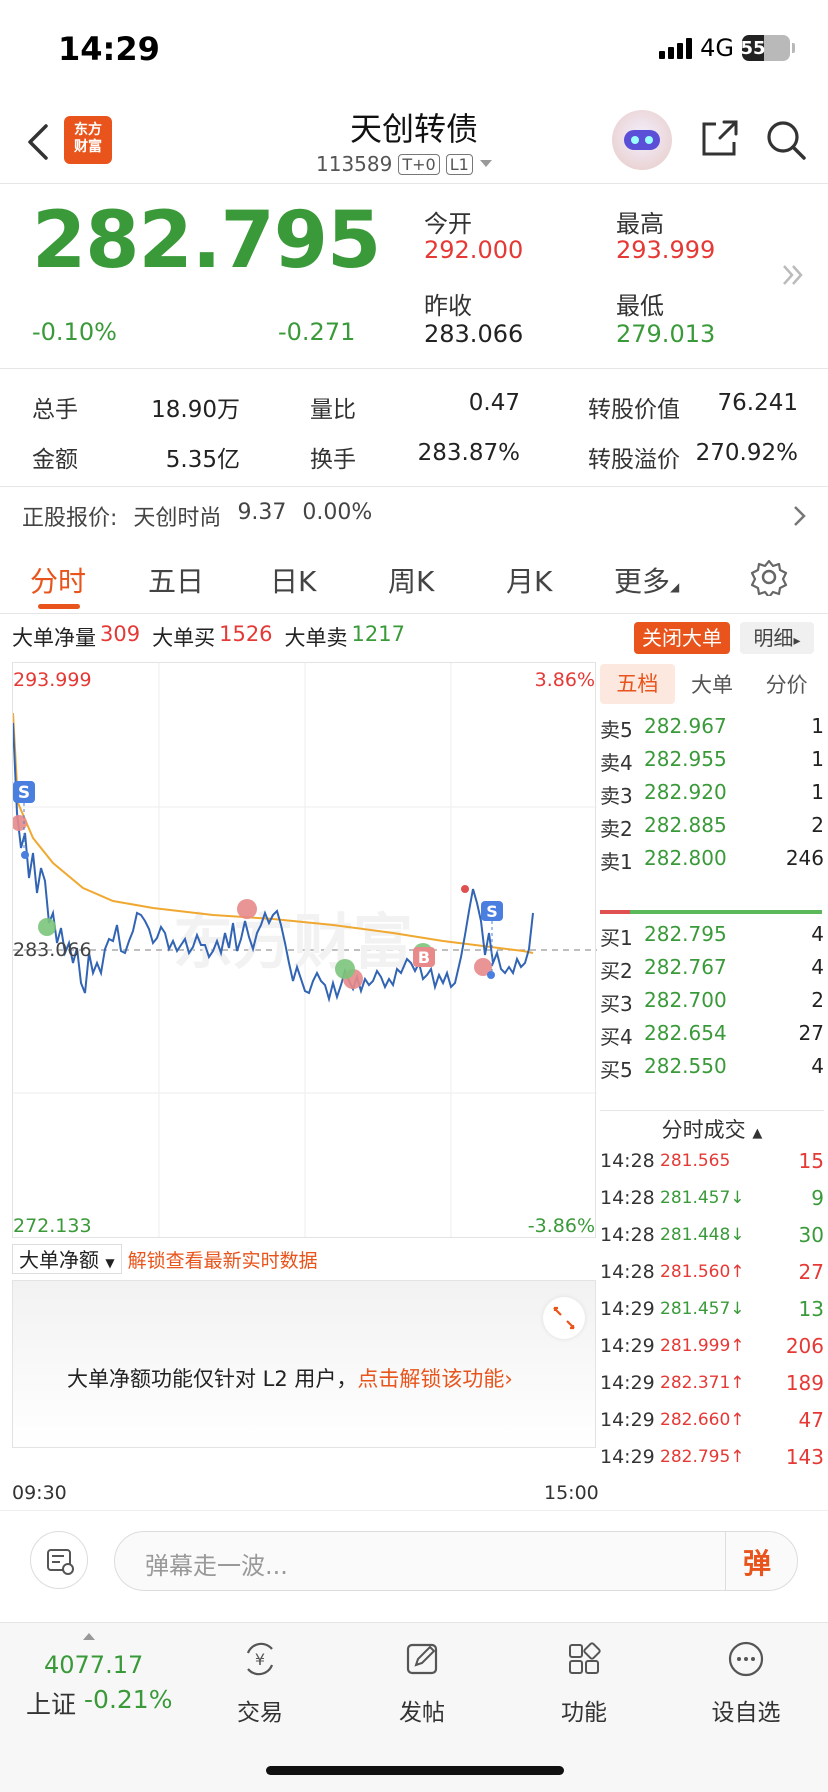 The height and width of the screenshot is (1792, 828). What do you see at coordinates (753, 48) in the screenshot?
I see `battery-level: 55` at bounding box center [753, 48].